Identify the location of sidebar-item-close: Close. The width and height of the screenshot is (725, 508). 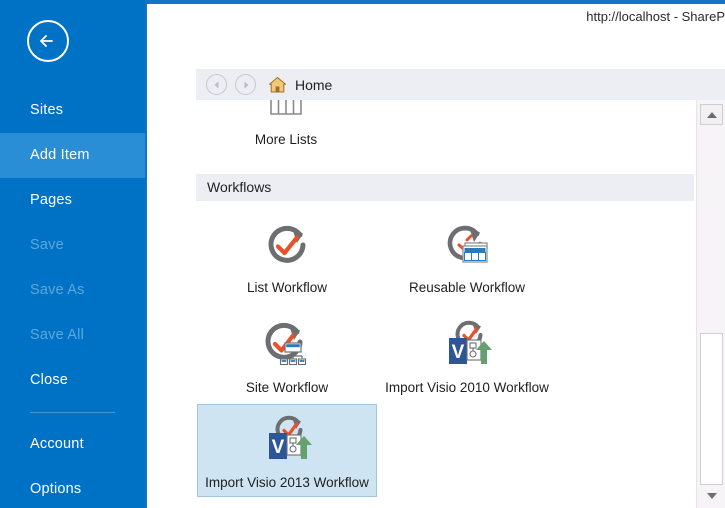
(72, 380).